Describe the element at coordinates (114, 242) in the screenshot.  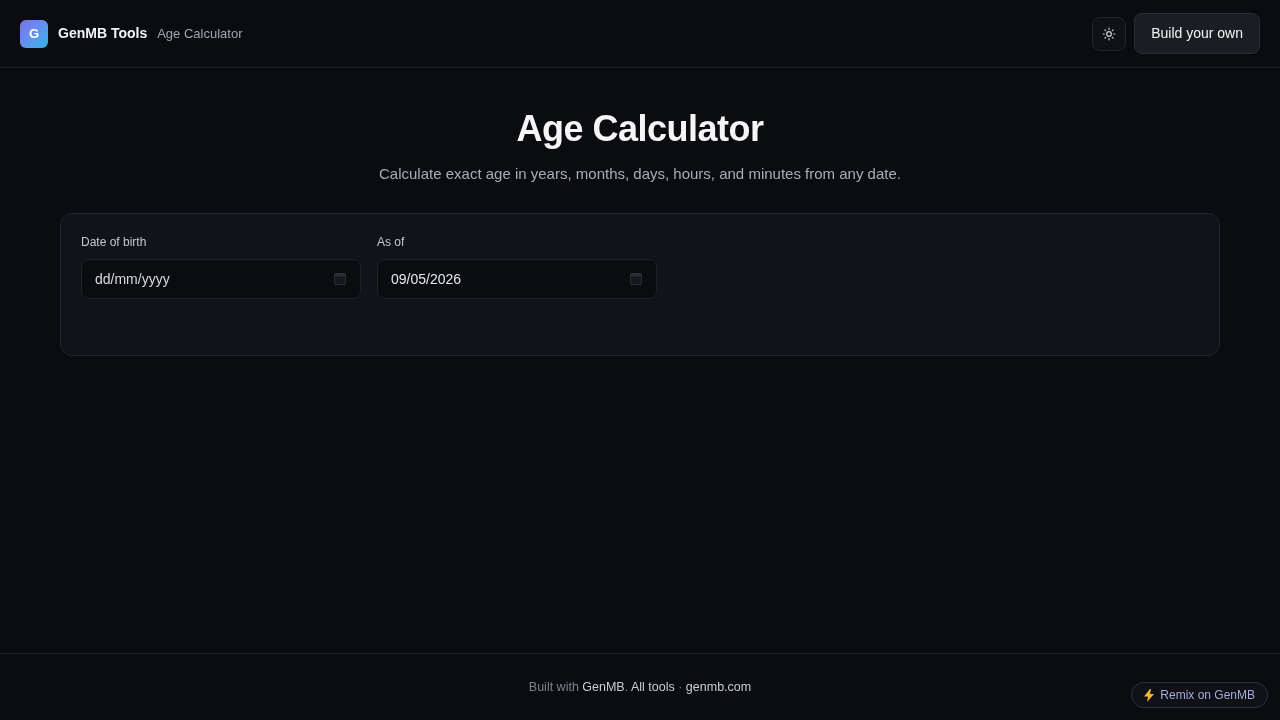
I see `field-label: Date of birth` at that location.